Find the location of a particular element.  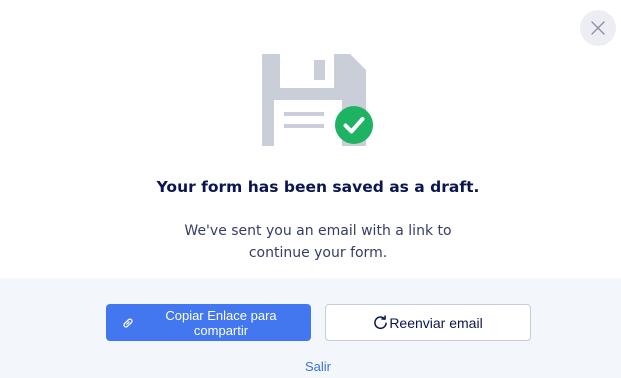

description-line: We've sent you an email with a link to is located at coordinates (318, 231).